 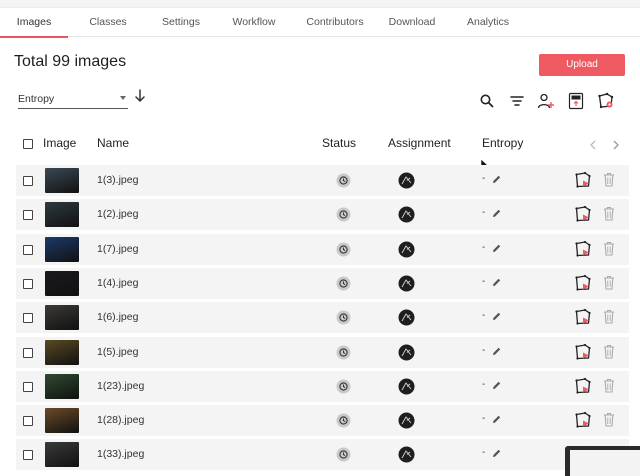 What do you see at coordinates (546, 101) in the screenshot?
I see `add-user-icon` at bounding box center [546, 101].